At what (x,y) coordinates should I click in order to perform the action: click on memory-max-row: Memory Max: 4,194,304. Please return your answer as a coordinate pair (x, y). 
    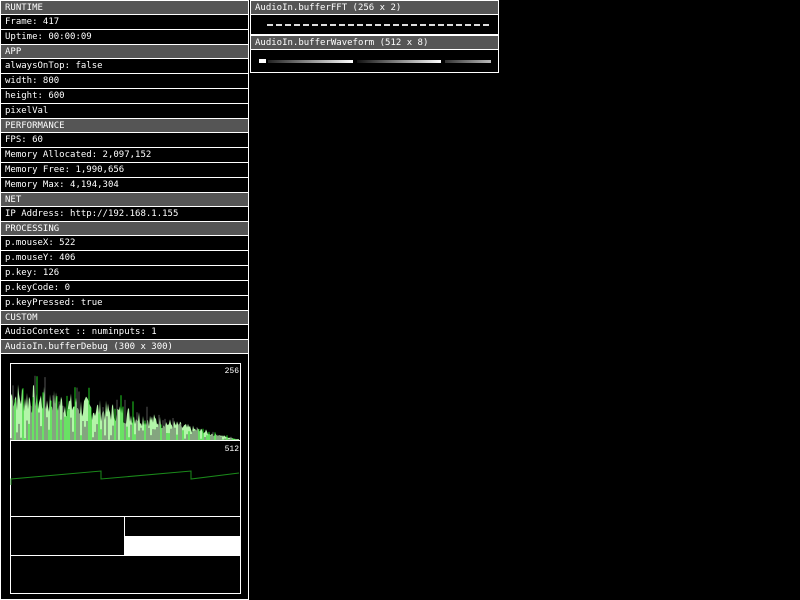
    Looking at the image, I should click on (124, 185).